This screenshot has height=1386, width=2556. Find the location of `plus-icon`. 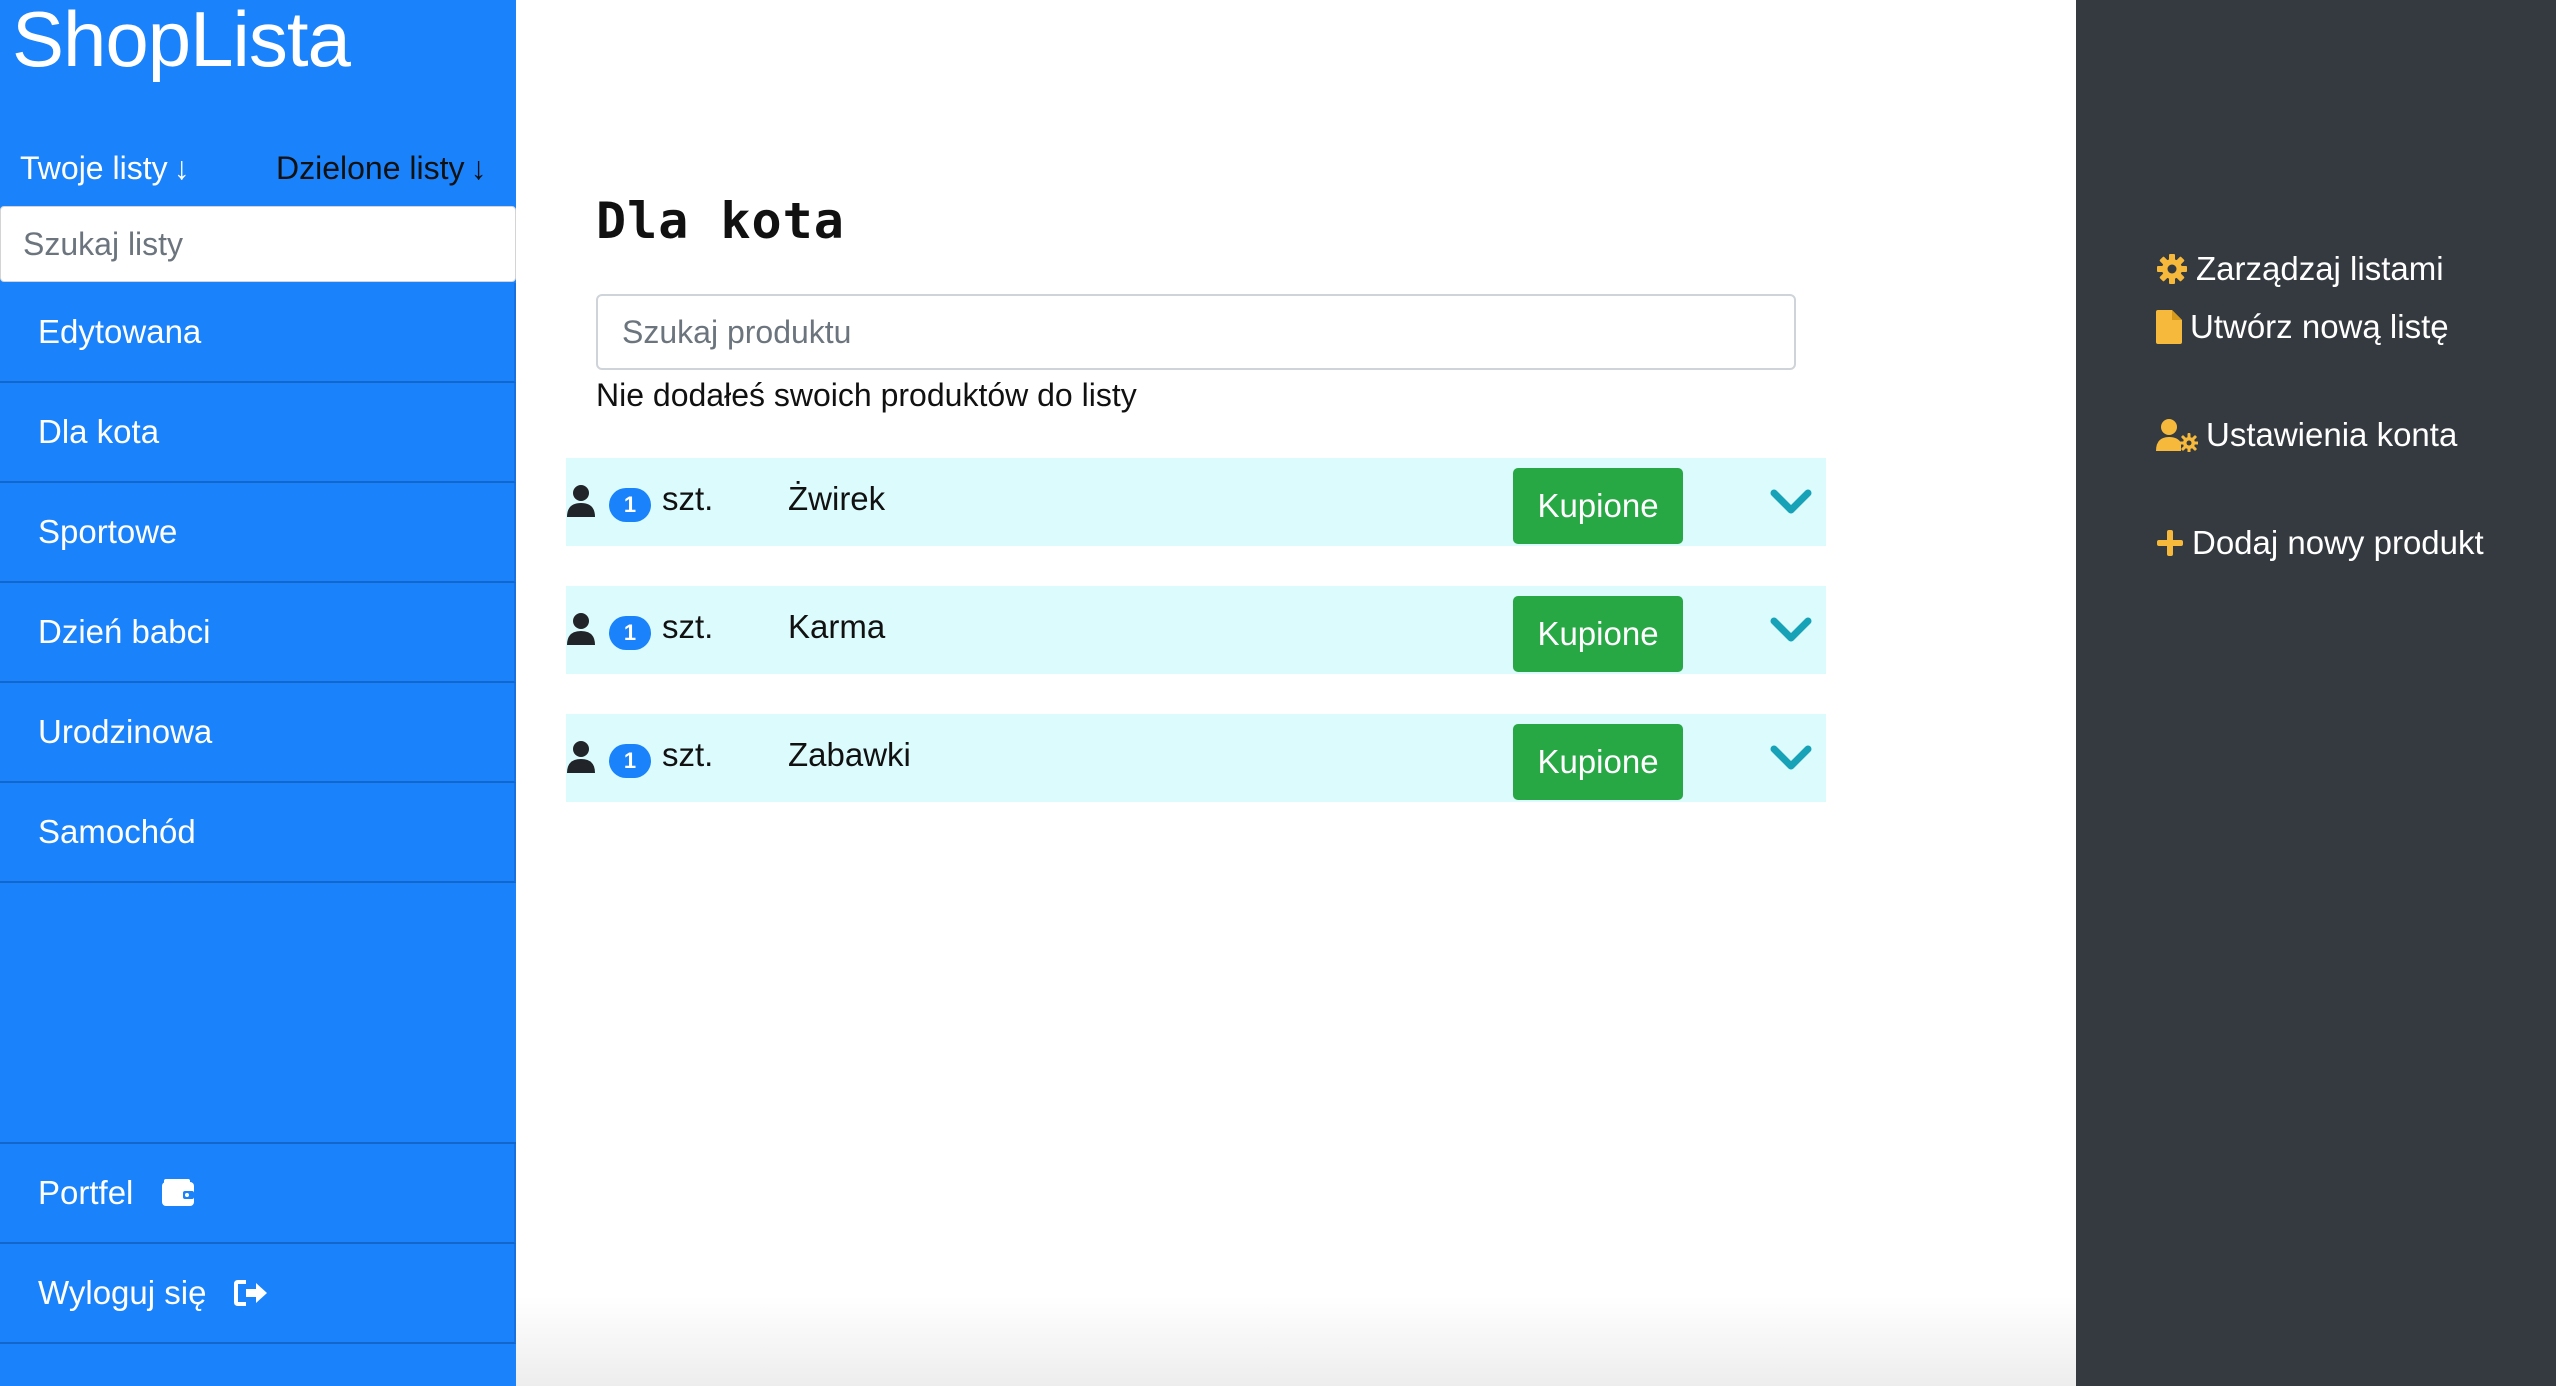

plus-icon is located at coordinates (2170, 543).